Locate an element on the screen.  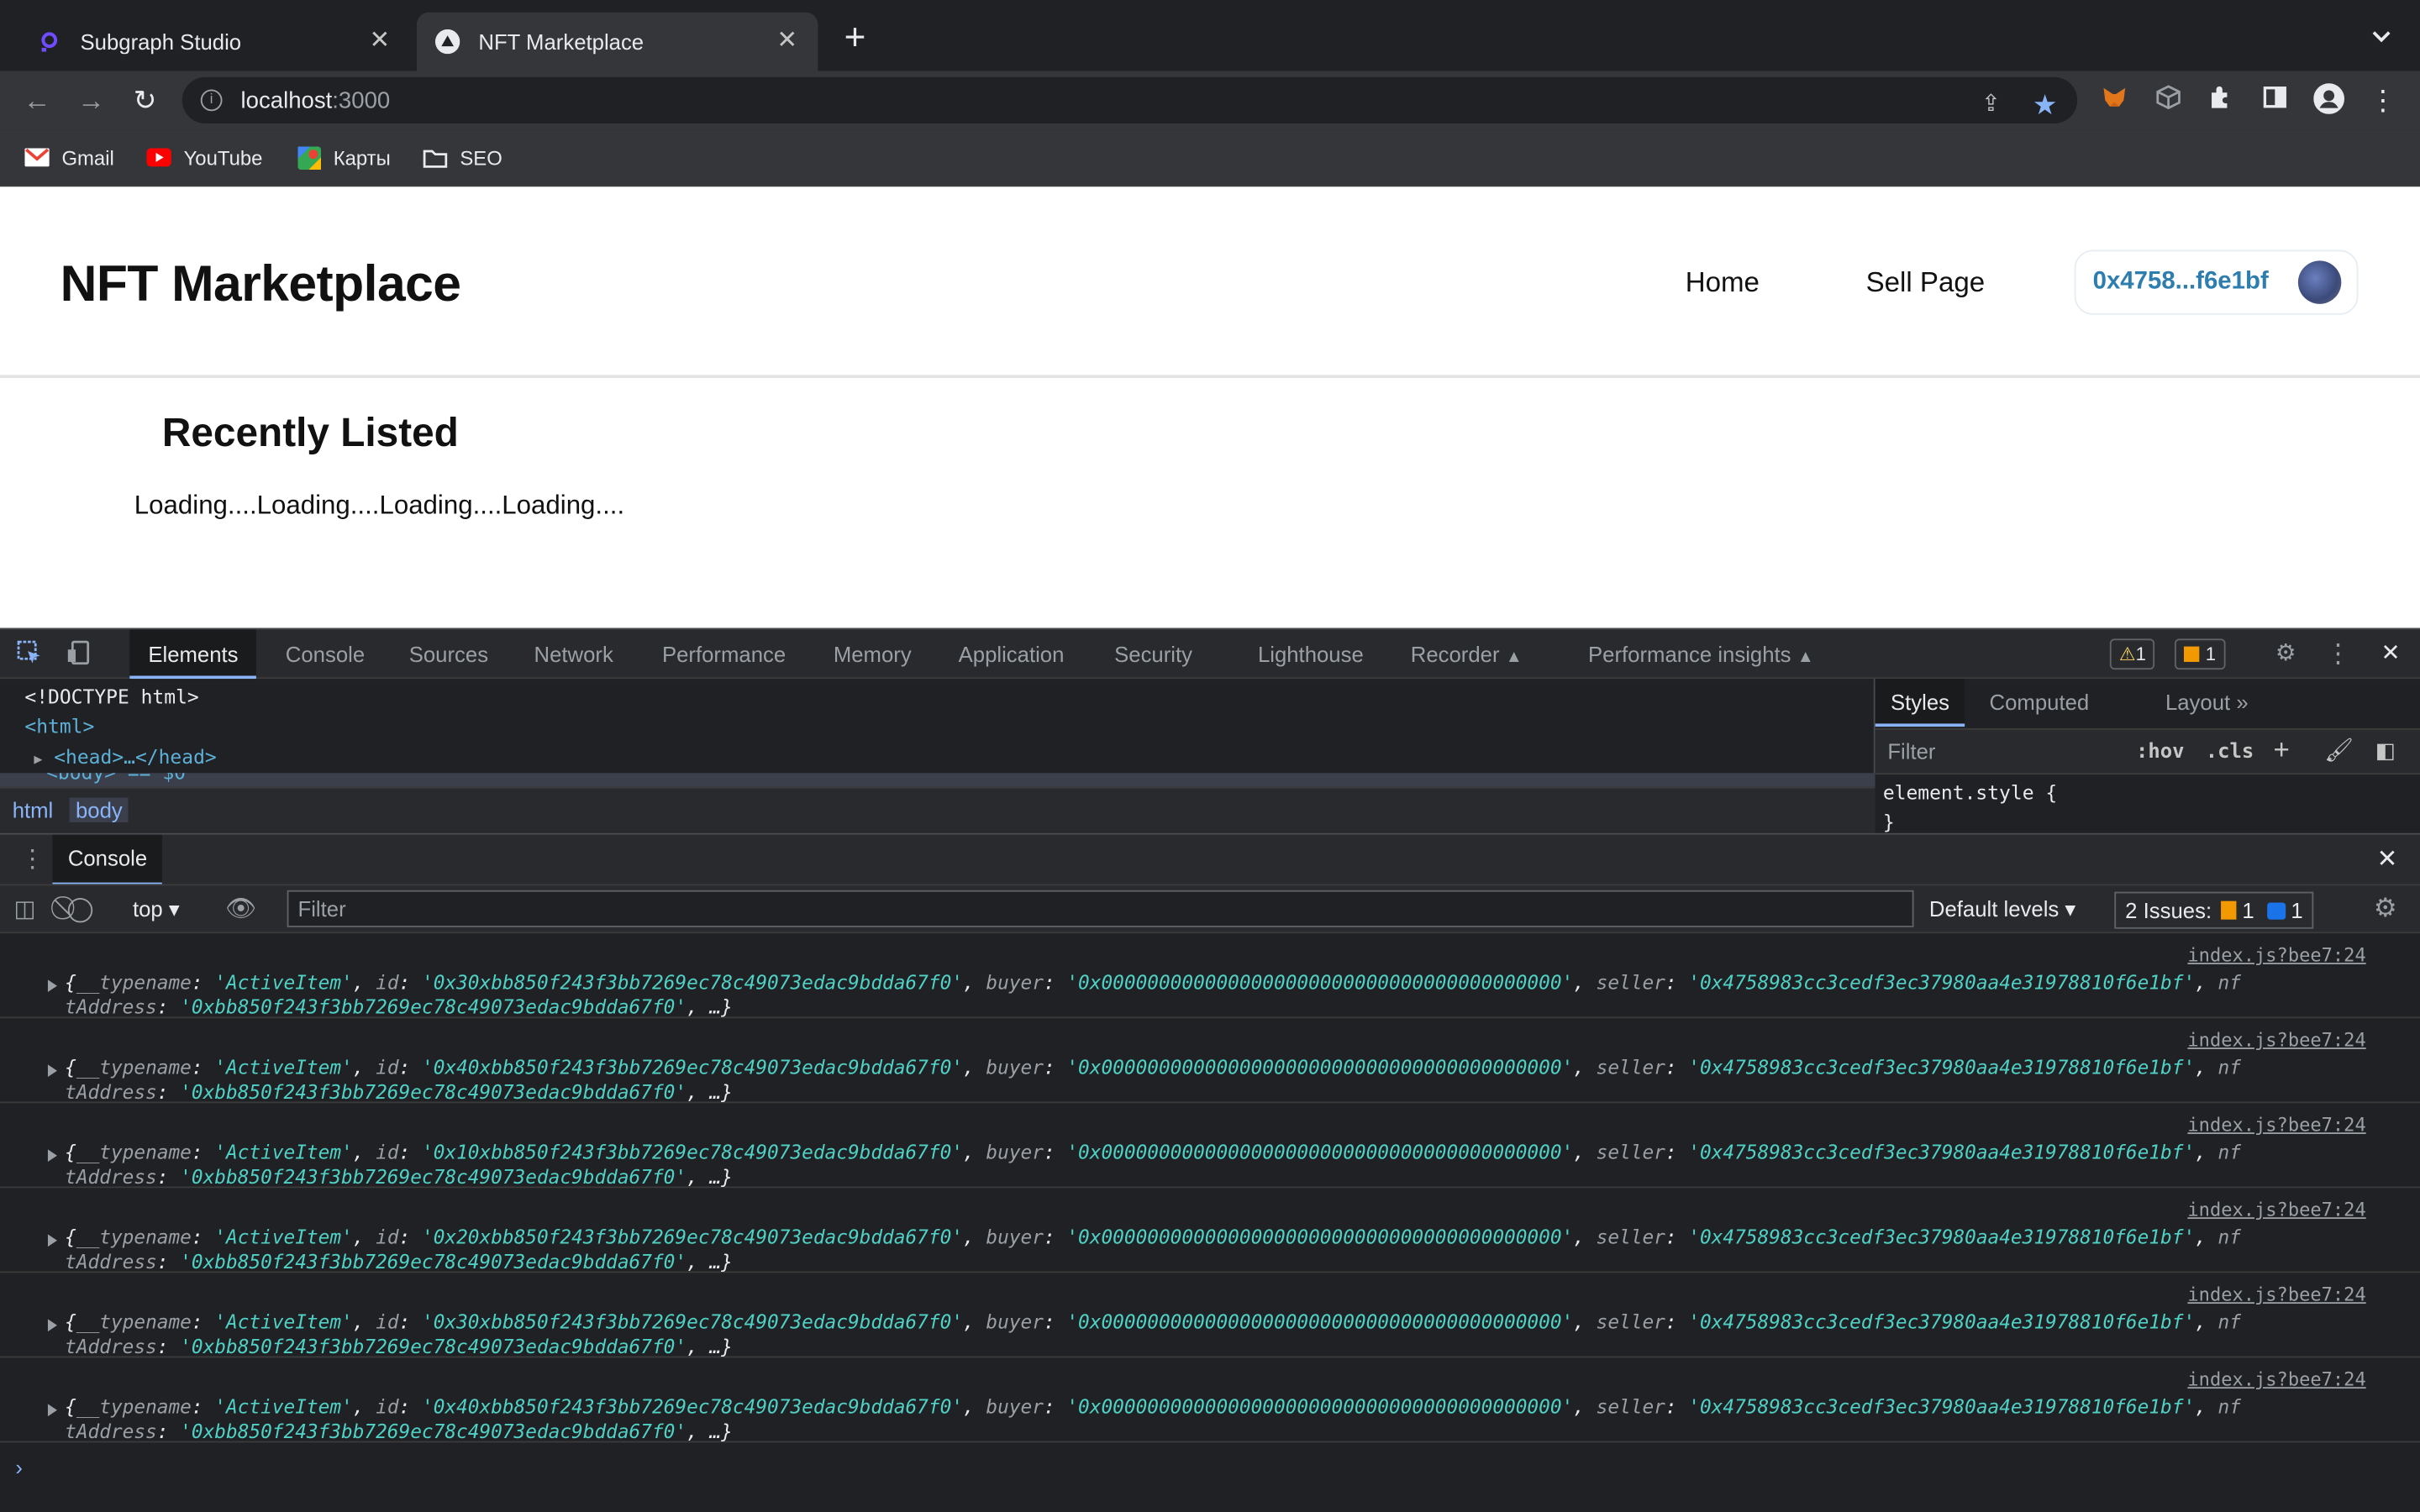
bookmark-maps: Карты is located at coordinates (344, 157).